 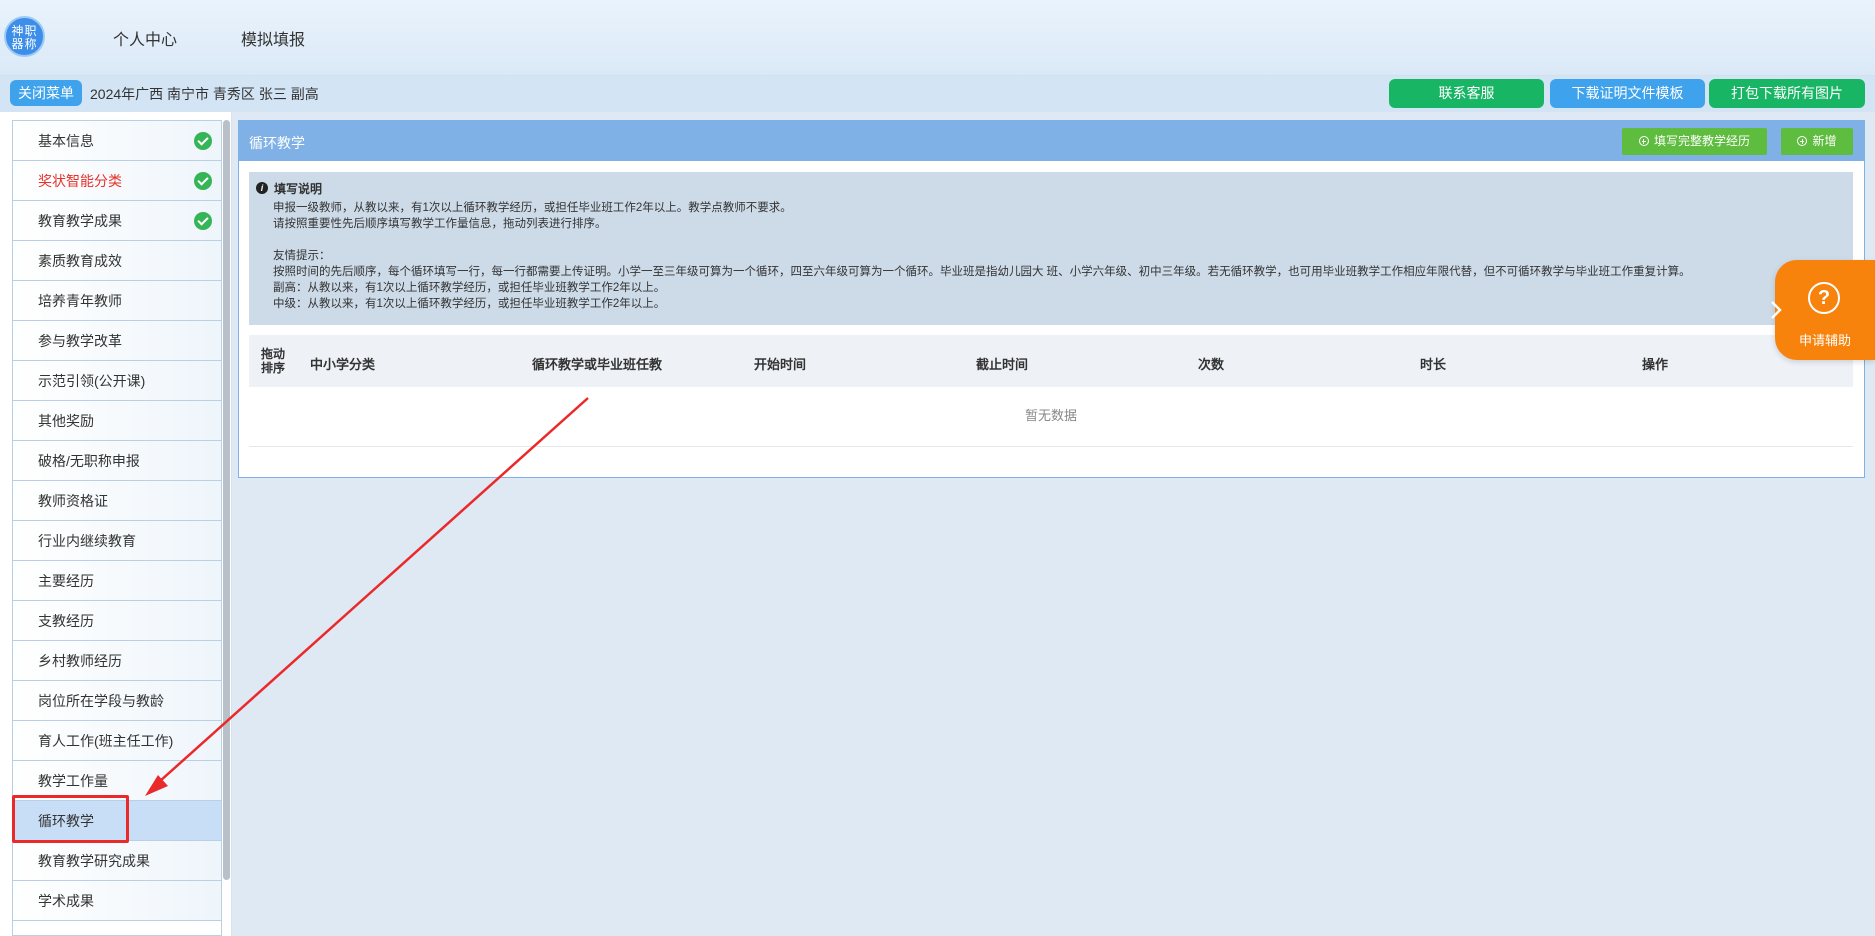 I want to click on column-school-category: 中小学分类, so click(x=343, y=364).